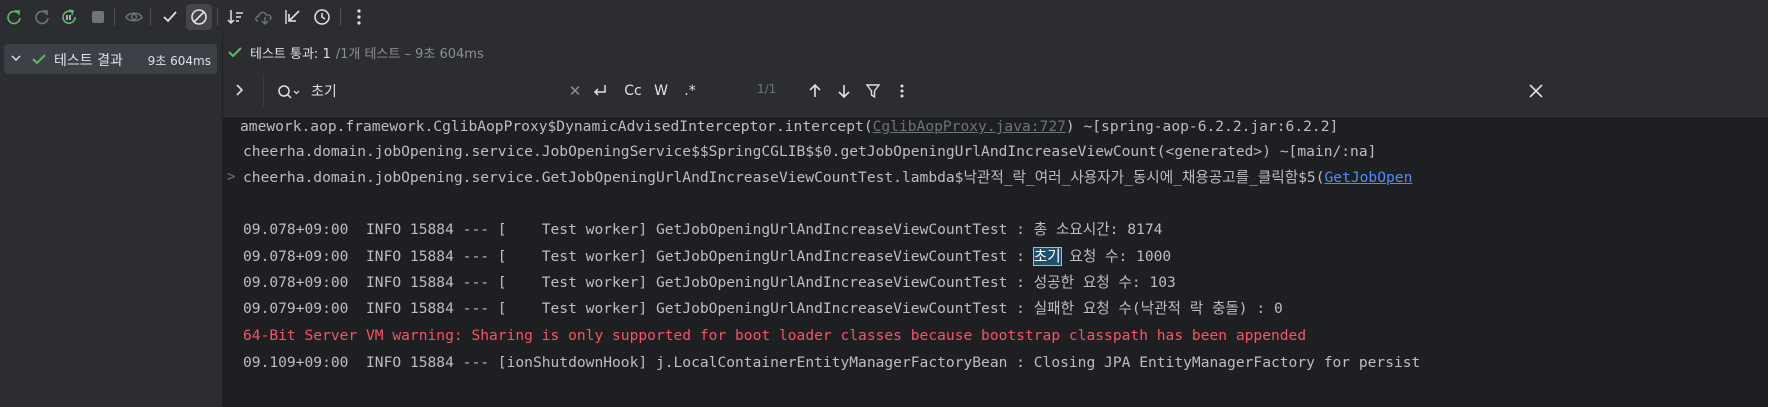 This screenshot has height=407, width=1768. Describe the element at coordinates (873, 91) in the screenshot. I see `filter-icon` at that location.